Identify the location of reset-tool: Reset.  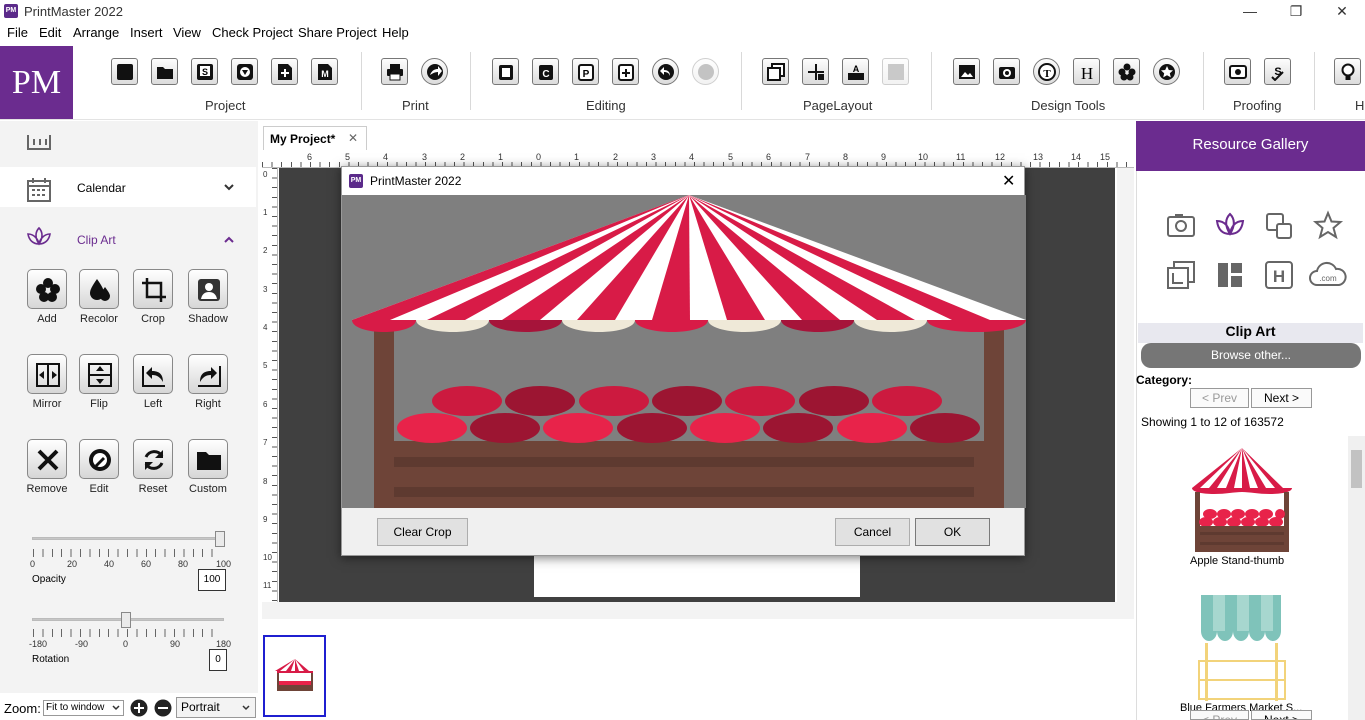
(153, 467).